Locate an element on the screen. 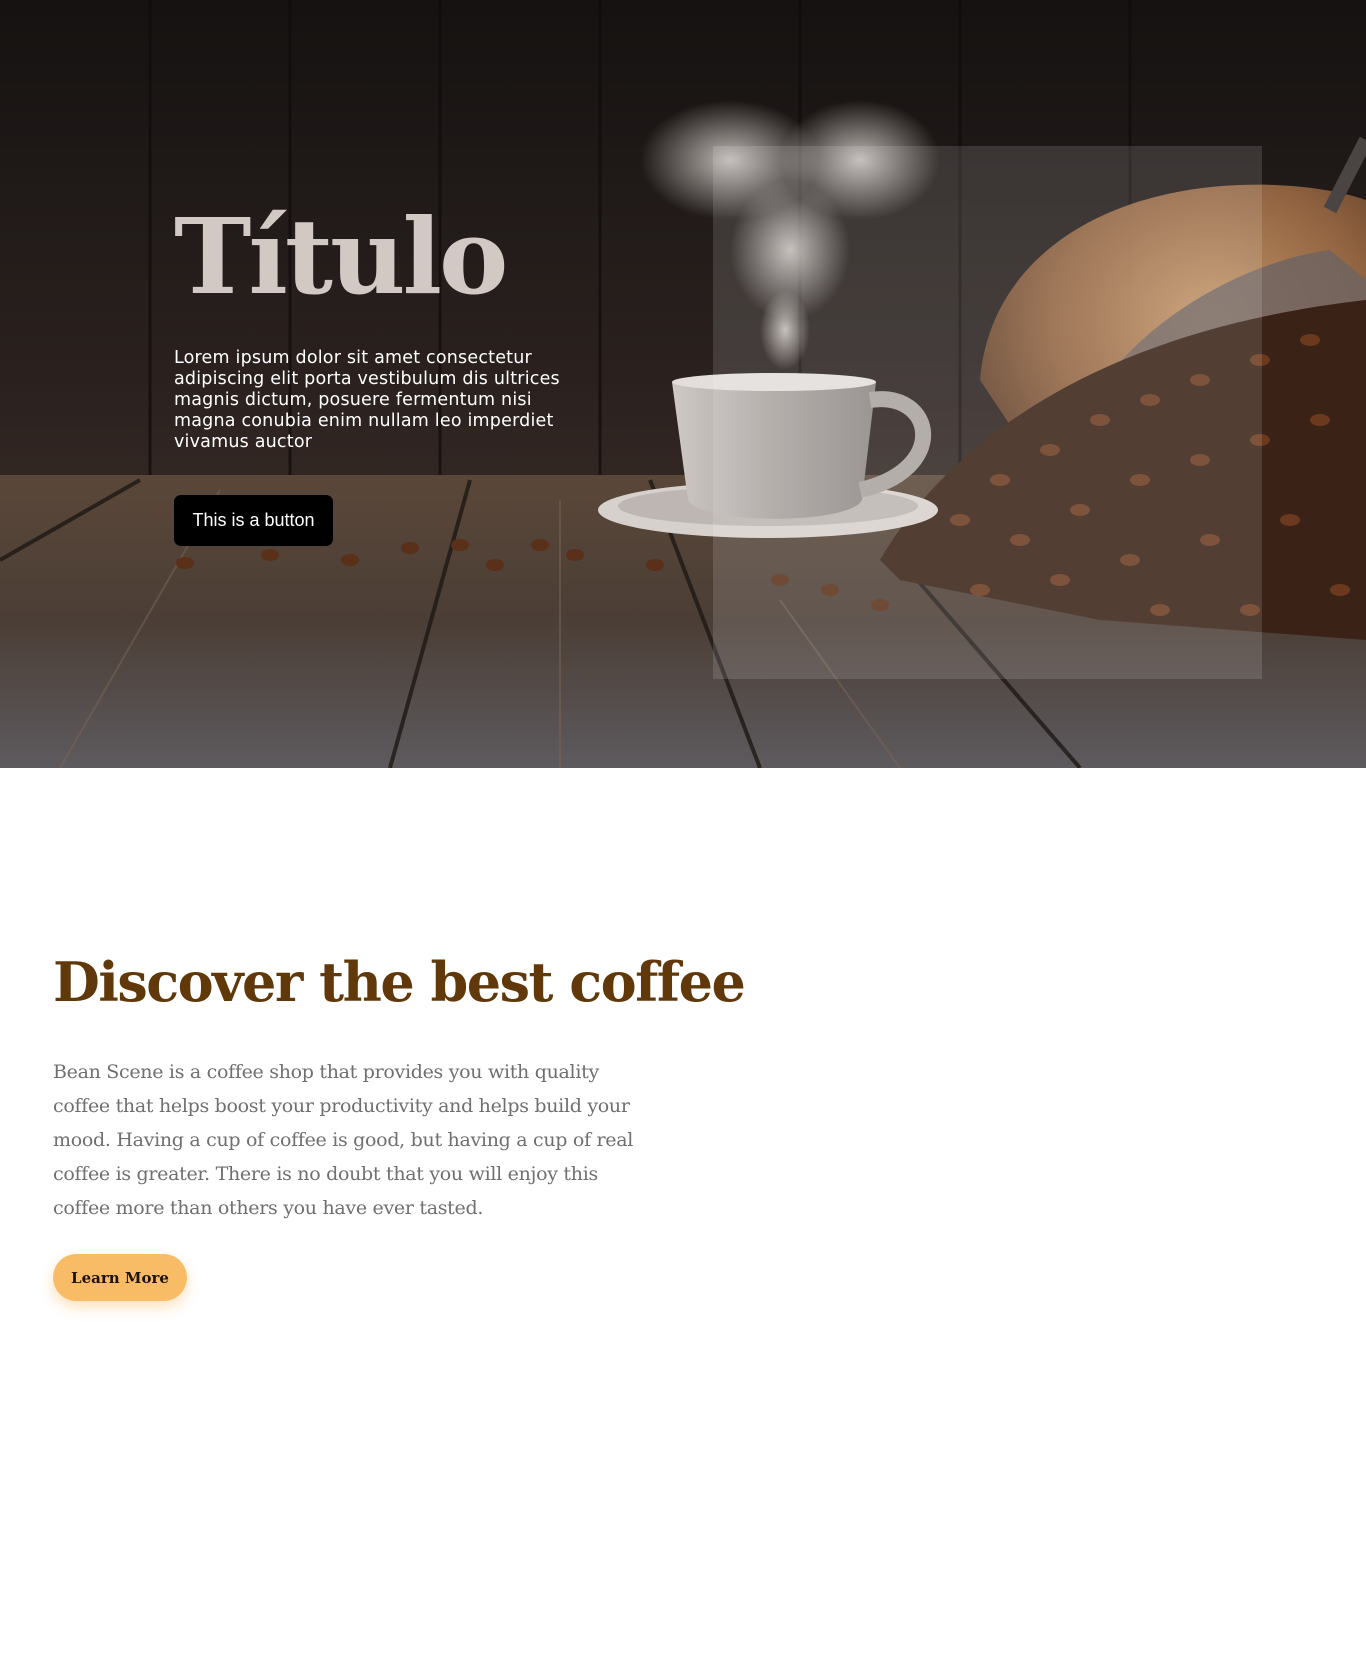 The height and width of the screenshot is (1665, 1366). translucent-panel is located at coordinates (987, 412).